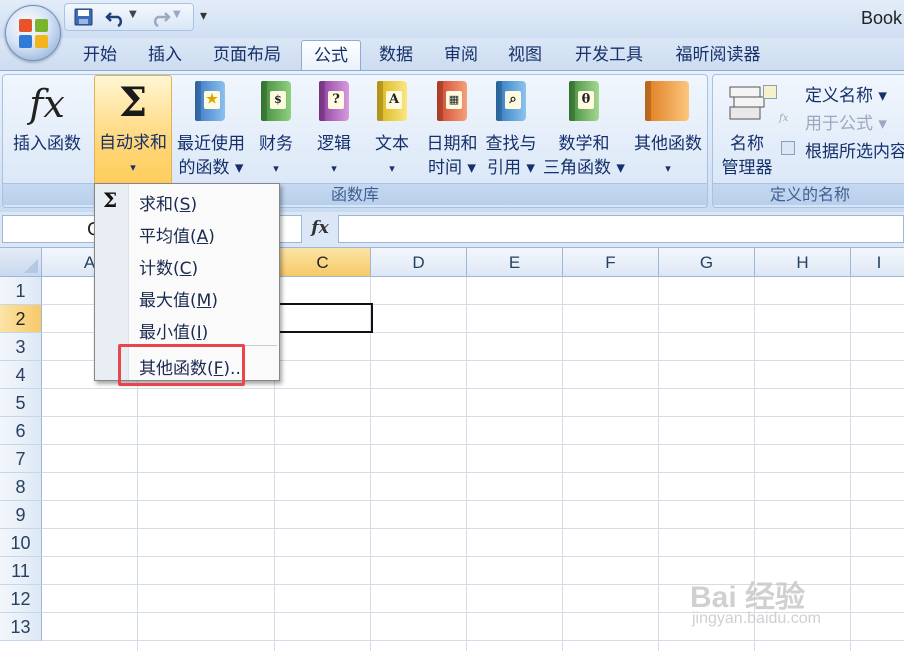 The height and width of the screenshot is (651, 904). Describe the element at coordinates (392, 101) in the screenshot. I see `text-book-icon: A` at that location.